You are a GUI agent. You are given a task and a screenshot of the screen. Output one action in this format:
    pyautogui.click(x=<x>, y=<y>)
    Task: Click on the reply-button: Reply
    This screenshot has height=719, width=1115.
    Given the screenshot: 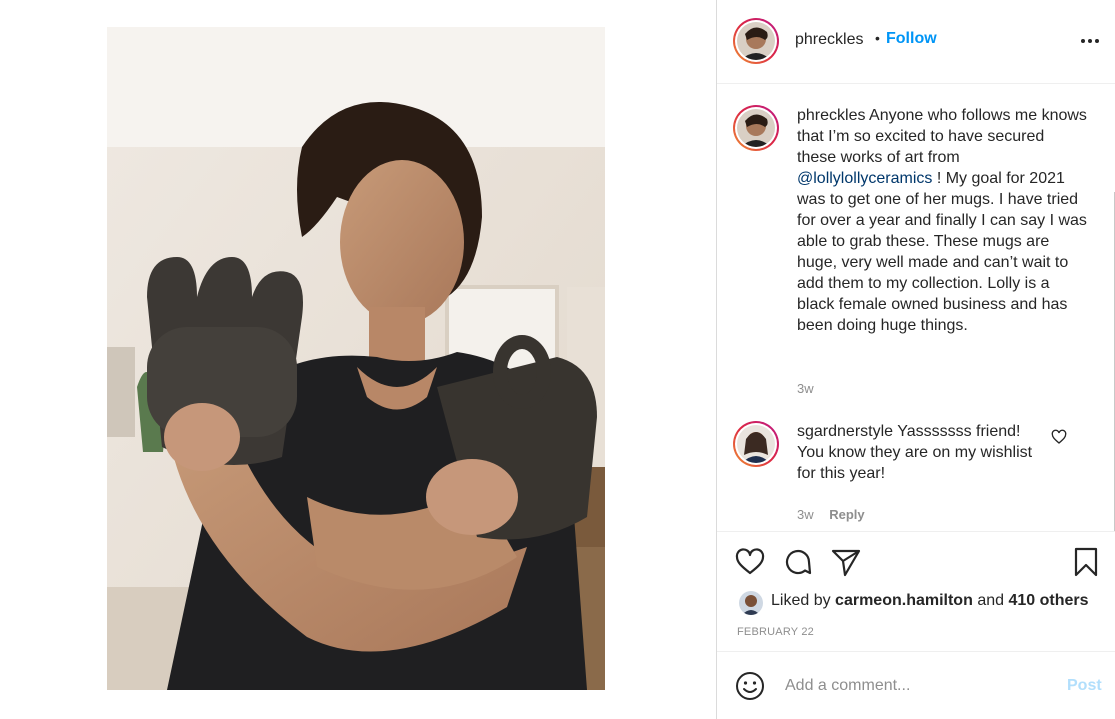 What is the action you would take?
    pyautogui.click(x=846, y=514)
    